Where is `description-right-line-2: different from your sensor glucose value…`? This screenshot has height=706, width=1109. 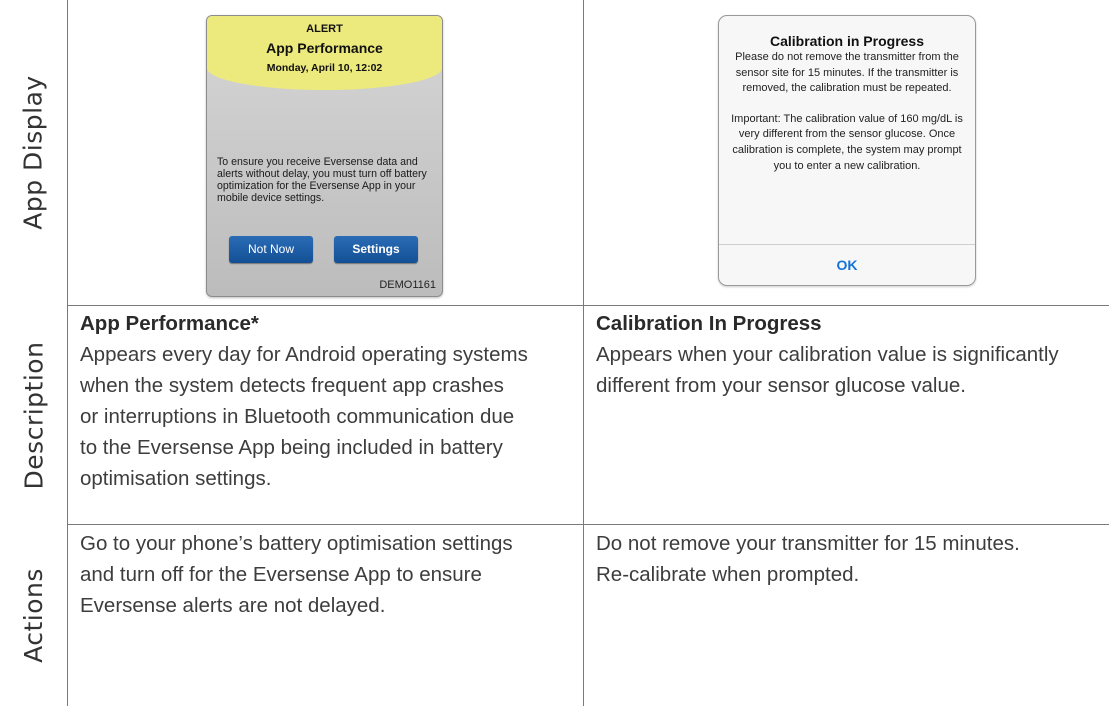 description-right-line-2: different from your sensor glucose value… is located at coordinates (781, 385).